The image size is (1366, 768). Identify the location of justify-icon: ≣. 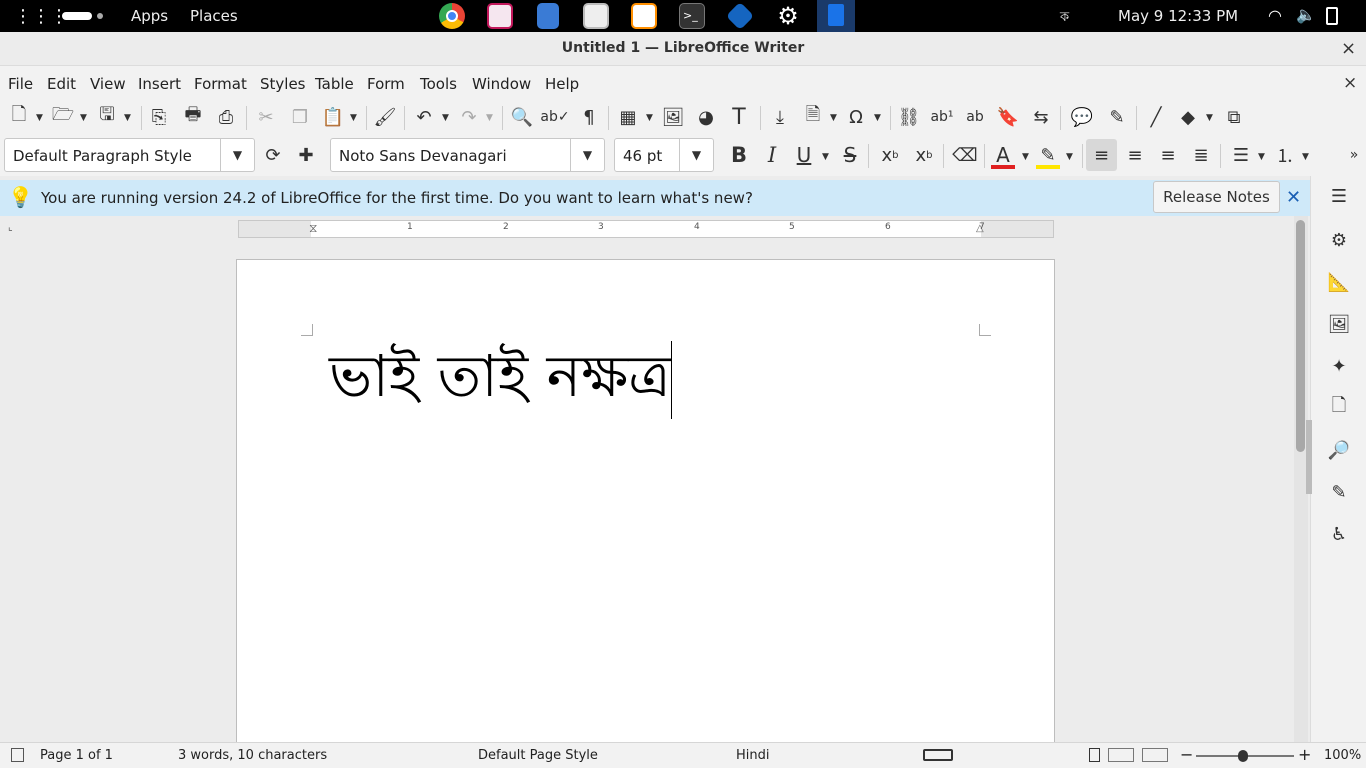
(1201, 155).